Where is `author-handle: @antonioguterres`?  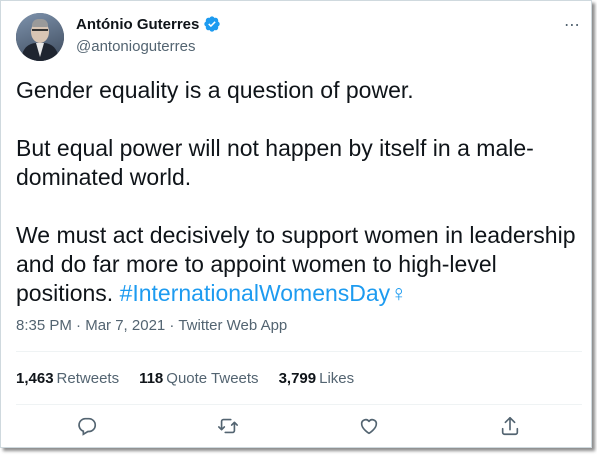
author-handle: @antonioguterres is located at coordinates (135, 46).